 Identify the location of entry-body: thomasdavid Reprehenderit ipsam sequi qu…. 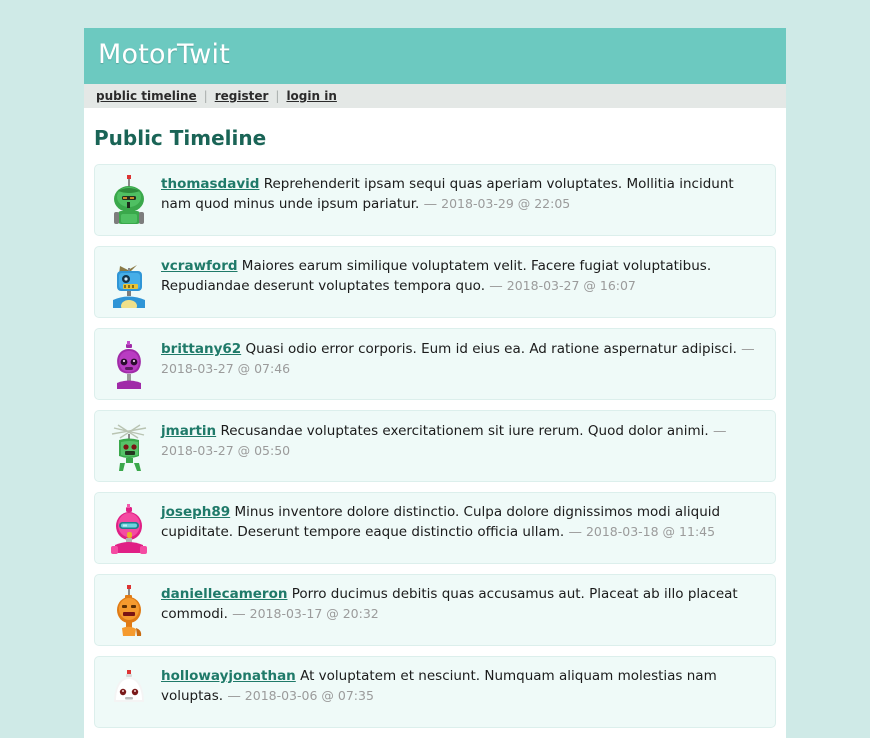
(462, 194).